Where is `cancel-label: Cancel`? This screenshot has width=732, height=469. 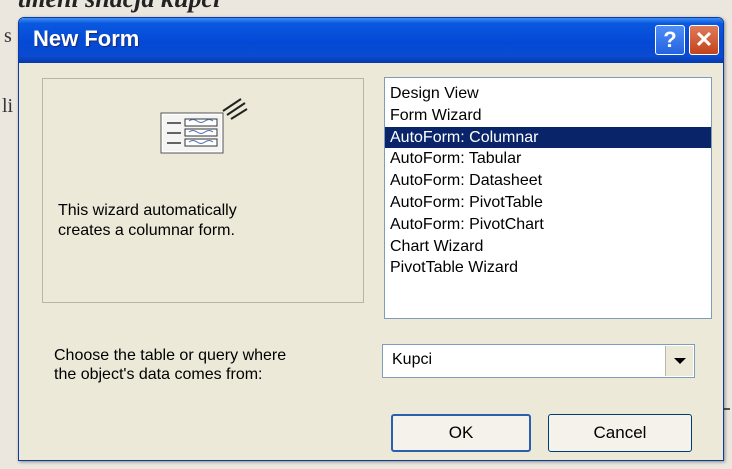 cancel-label: Cancel is located at coordinates (620, 432).